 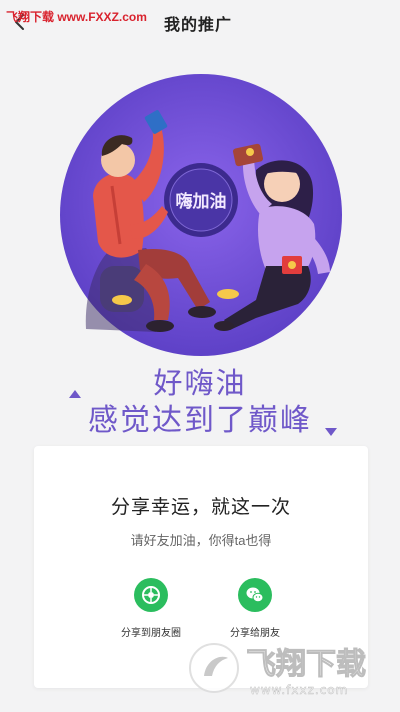 I want to click on tagline-line2: 感觉达到了巅峰, so click(x=200, y=420).